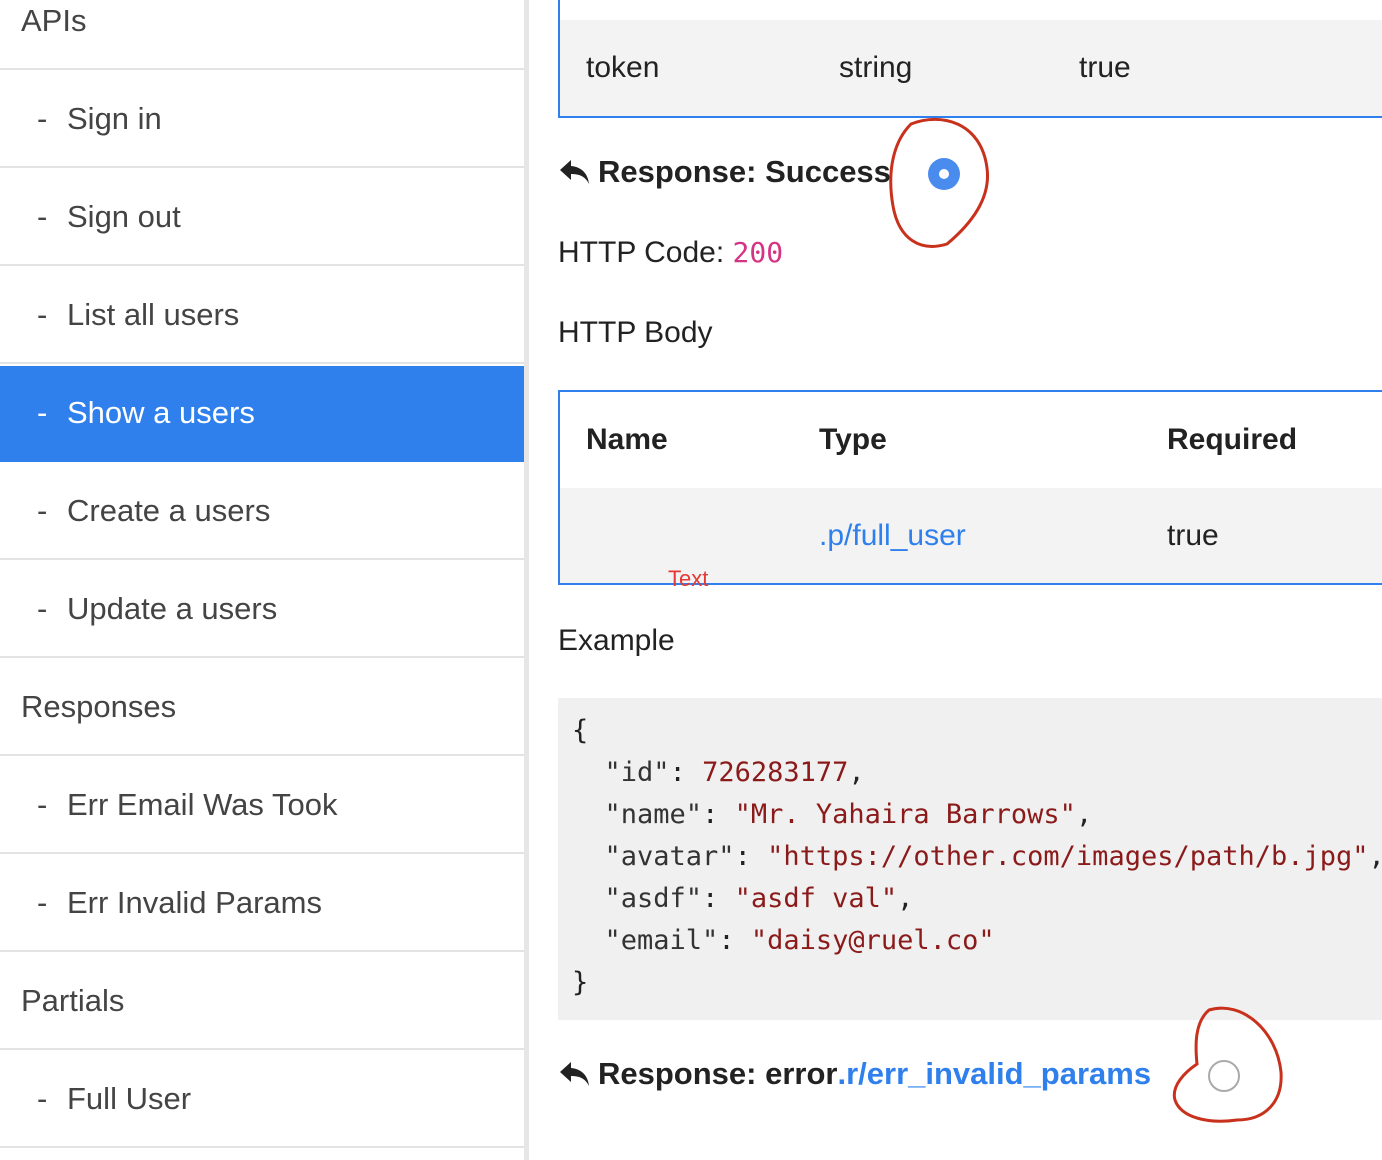  Describe the element at coordinates (262, 218) in the screenshot. I see `sidebar-item-sign-out: - Sign out` at that location.